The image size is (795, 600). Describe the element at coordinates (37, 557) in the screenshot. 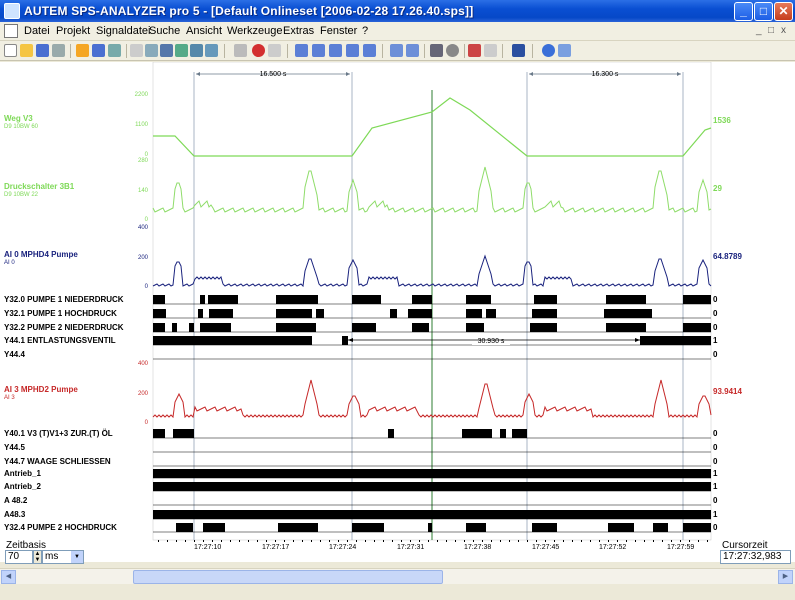

I see `zeitbasis-spinner: ▲ ▼` at that location.